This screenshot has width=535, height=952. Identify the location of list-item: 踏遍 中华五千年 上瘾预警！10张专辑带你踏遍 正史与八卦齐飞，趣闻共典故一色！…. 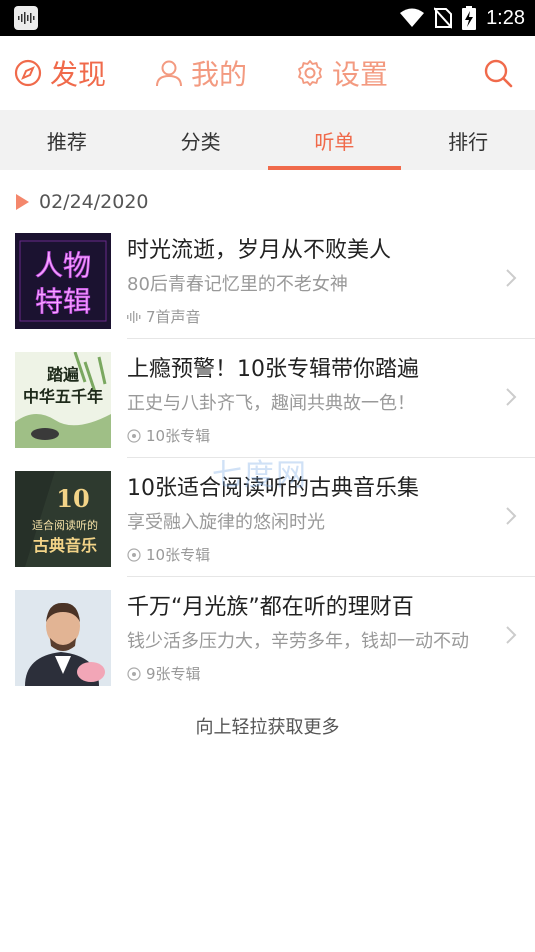
(267, 398).